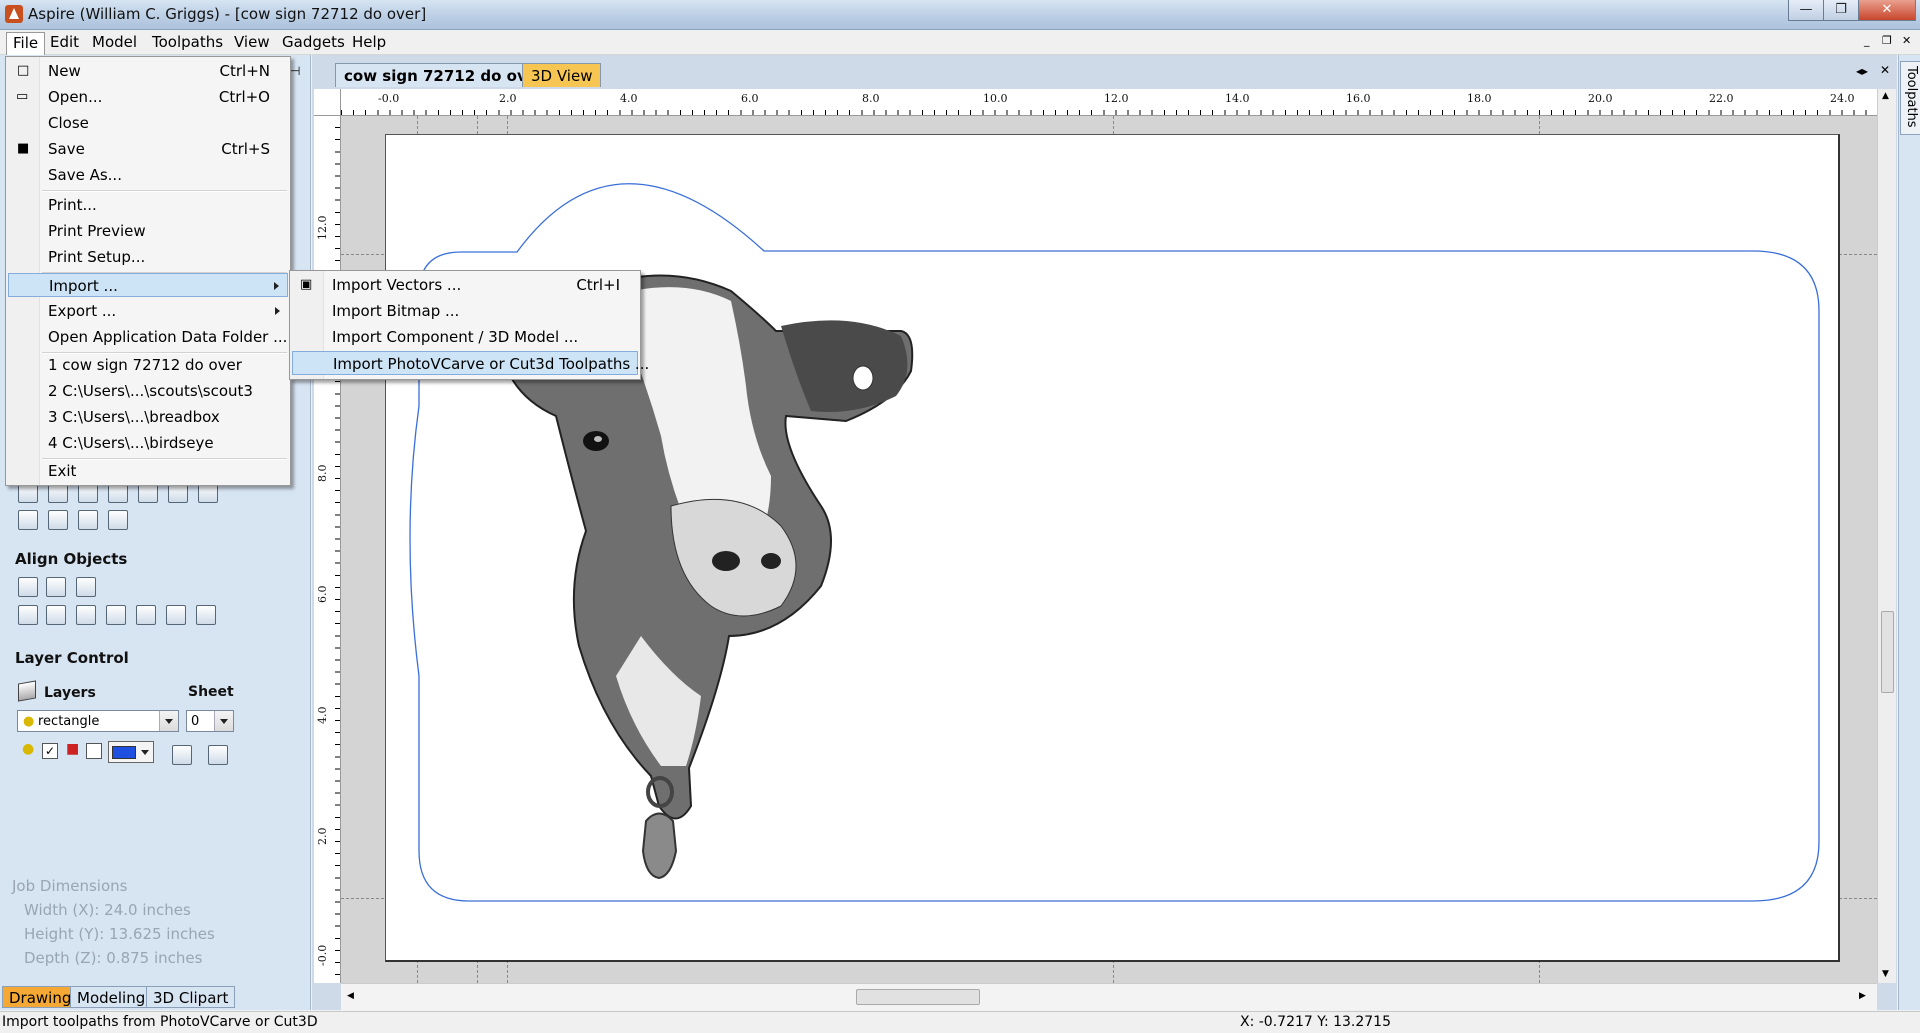 This screenshot has width=1920, height=1033. I want to click on offset-icon, so click(58, 493).